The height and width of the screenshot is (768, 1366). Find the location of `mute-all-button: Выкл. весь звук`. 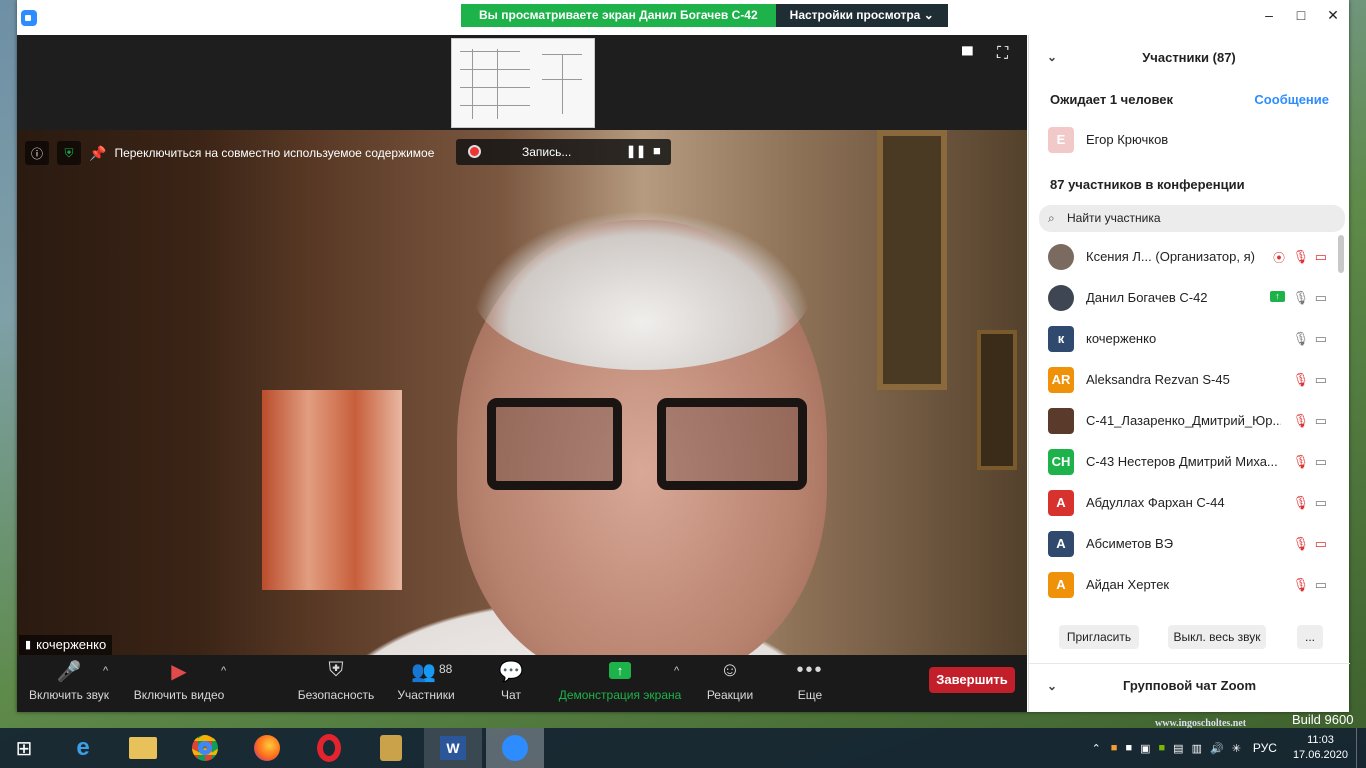

mute-all-button: Выкл. весь звук is located at coordinates (1217, 637).